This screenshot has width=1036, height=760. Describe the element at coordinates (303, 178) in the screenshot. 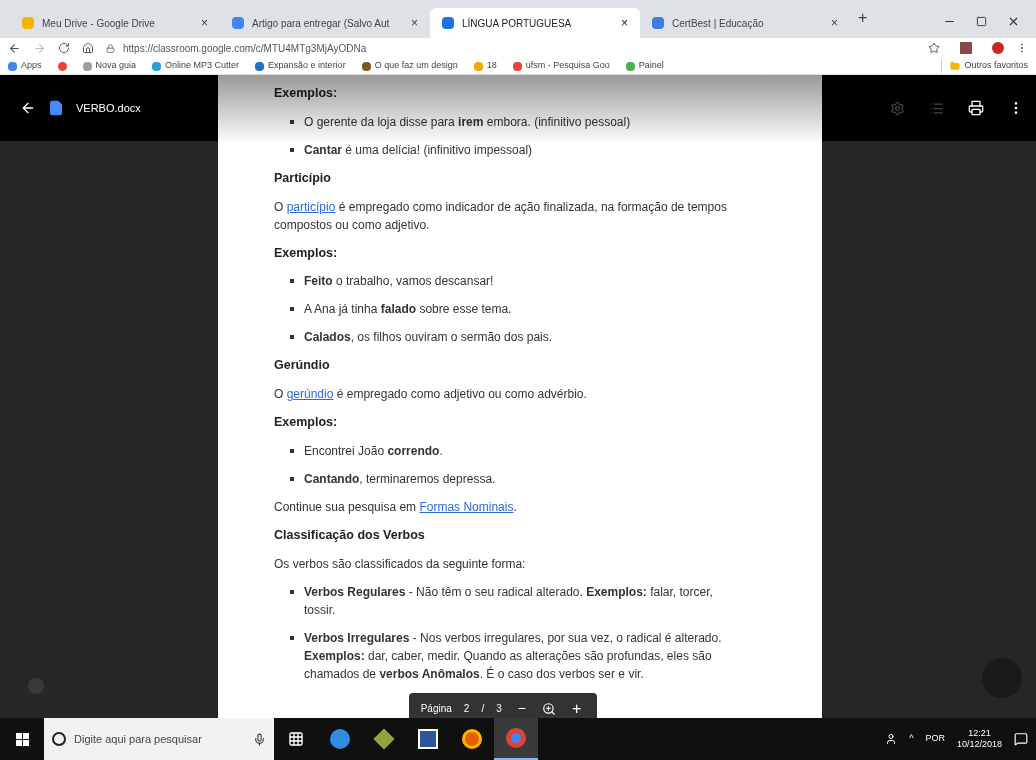

I see `section-heading: Particípio` at that location.